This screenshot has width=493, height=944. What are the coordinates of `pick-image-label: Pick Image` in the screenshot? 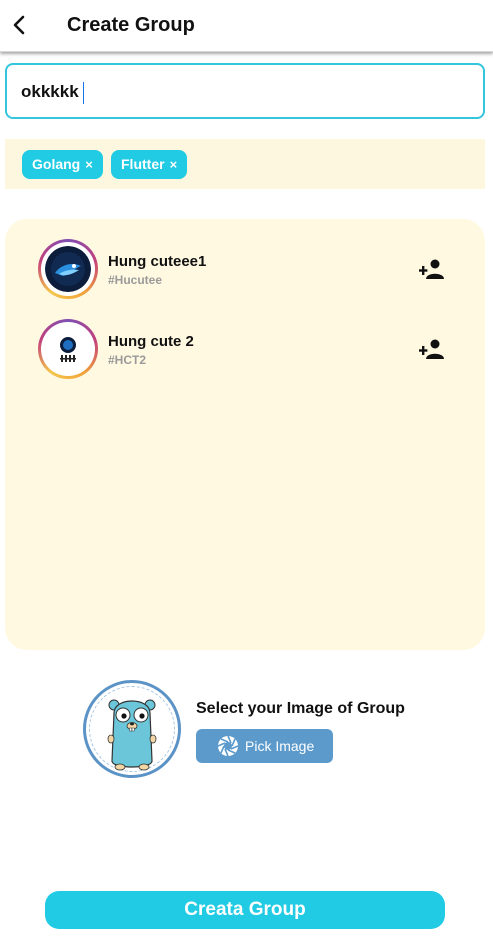 It's located at (280, 746).